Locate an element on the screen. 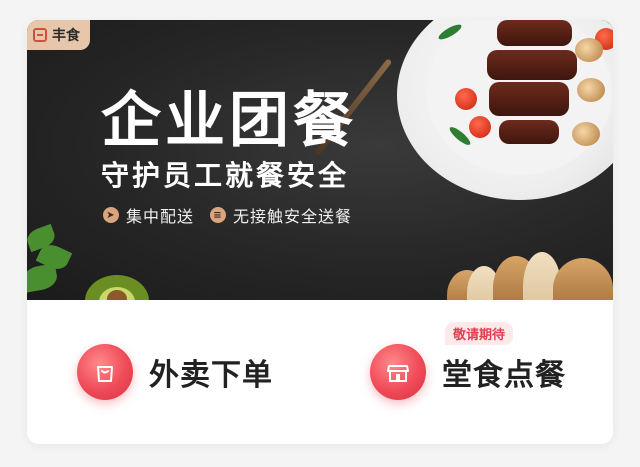 The image size is (640, 467). brand-tag: 丰食 is located at coordinates (58, 35).